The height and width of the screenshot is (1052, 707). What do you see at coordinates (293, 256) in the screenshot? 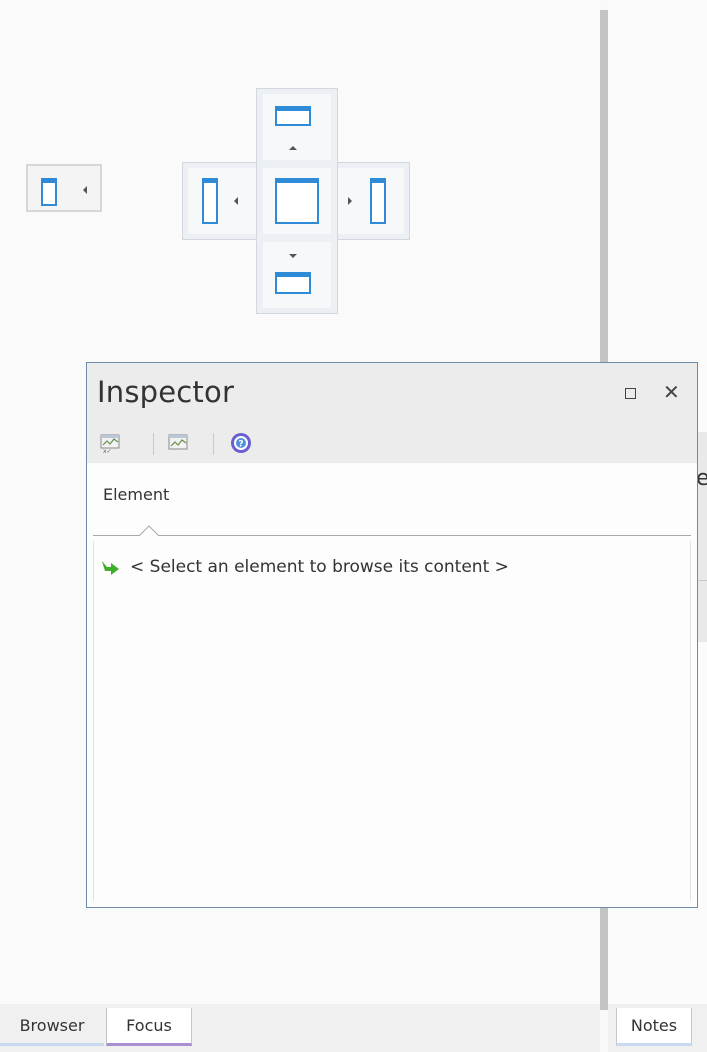
I see `arrow-down-icon` at bounding box center [293, 256].